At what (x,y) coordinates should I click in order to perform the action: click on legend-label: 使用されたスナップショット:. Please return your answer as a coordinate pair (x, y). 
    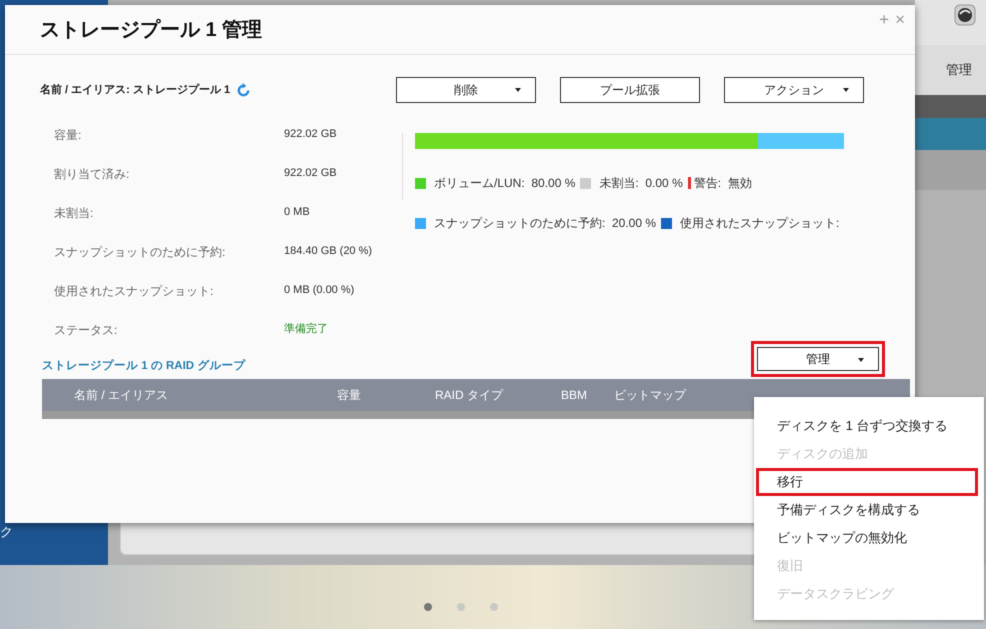
    Looking at the image, I should click on (760, 223).